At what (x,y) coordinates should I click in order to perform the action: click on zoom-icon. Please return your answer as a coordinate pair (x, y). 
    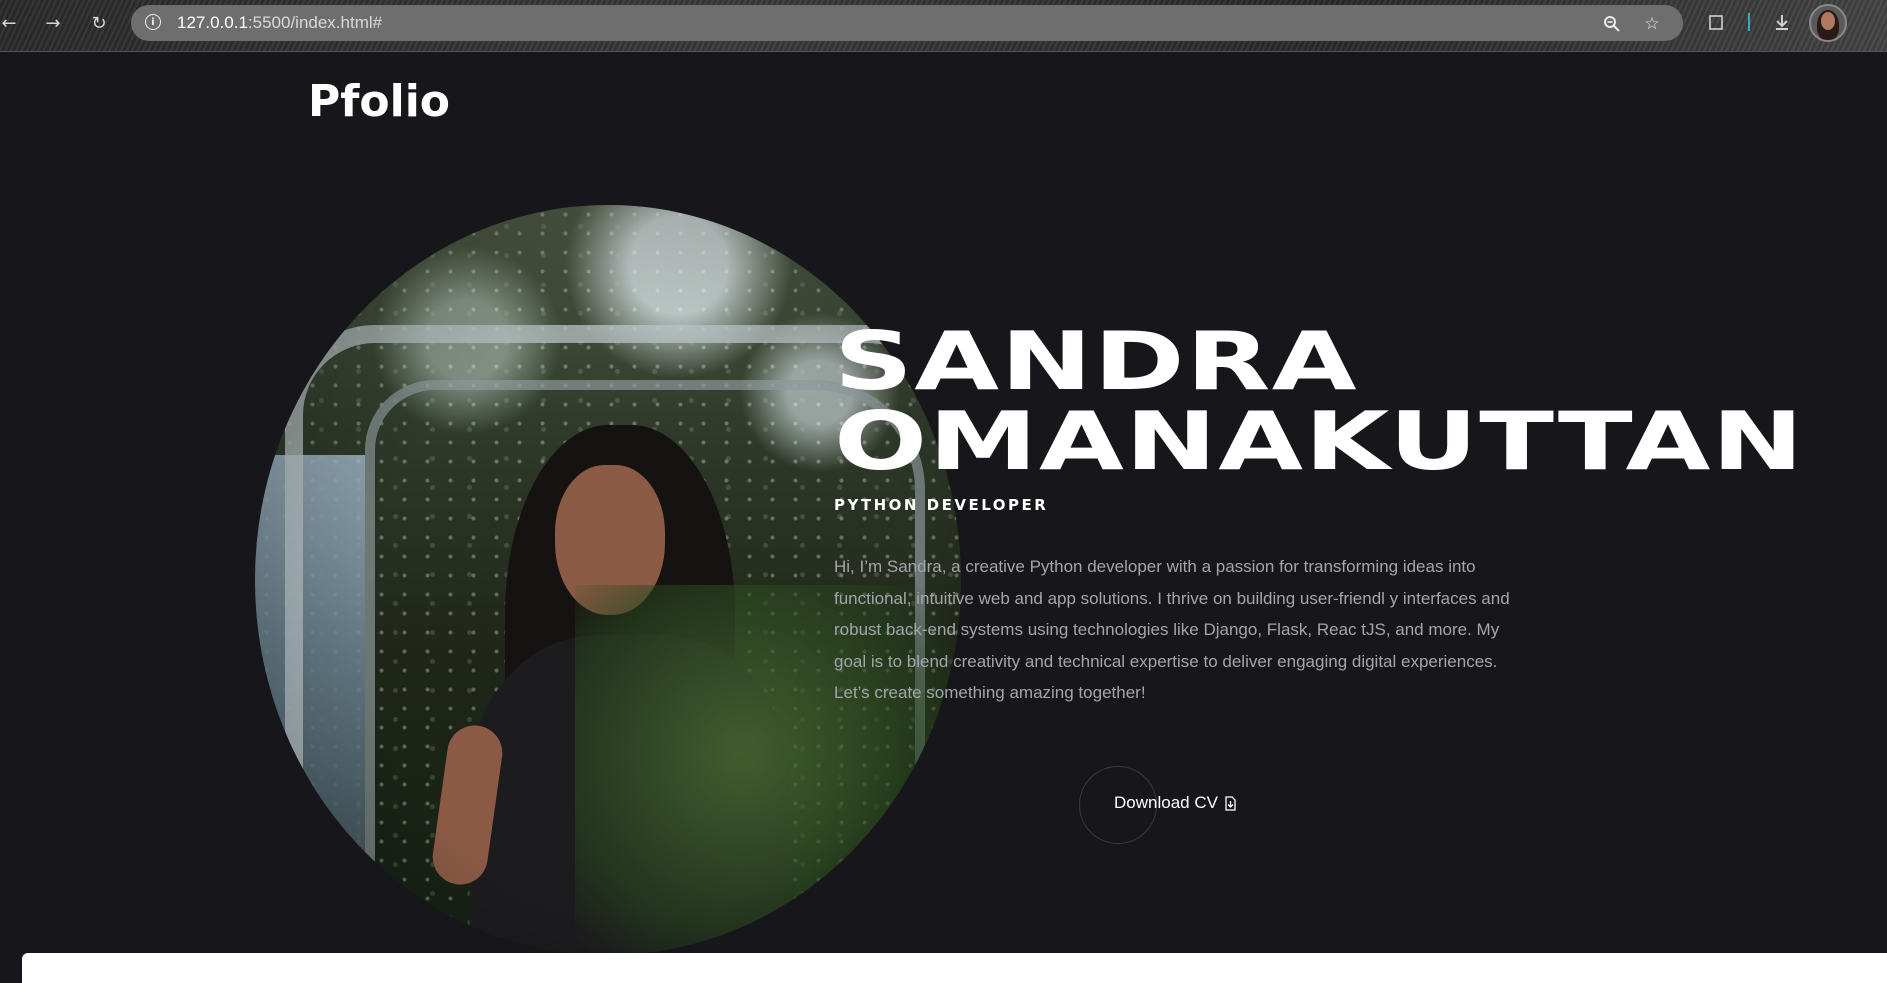
    Looking at the image, I should click on (1612, 24).